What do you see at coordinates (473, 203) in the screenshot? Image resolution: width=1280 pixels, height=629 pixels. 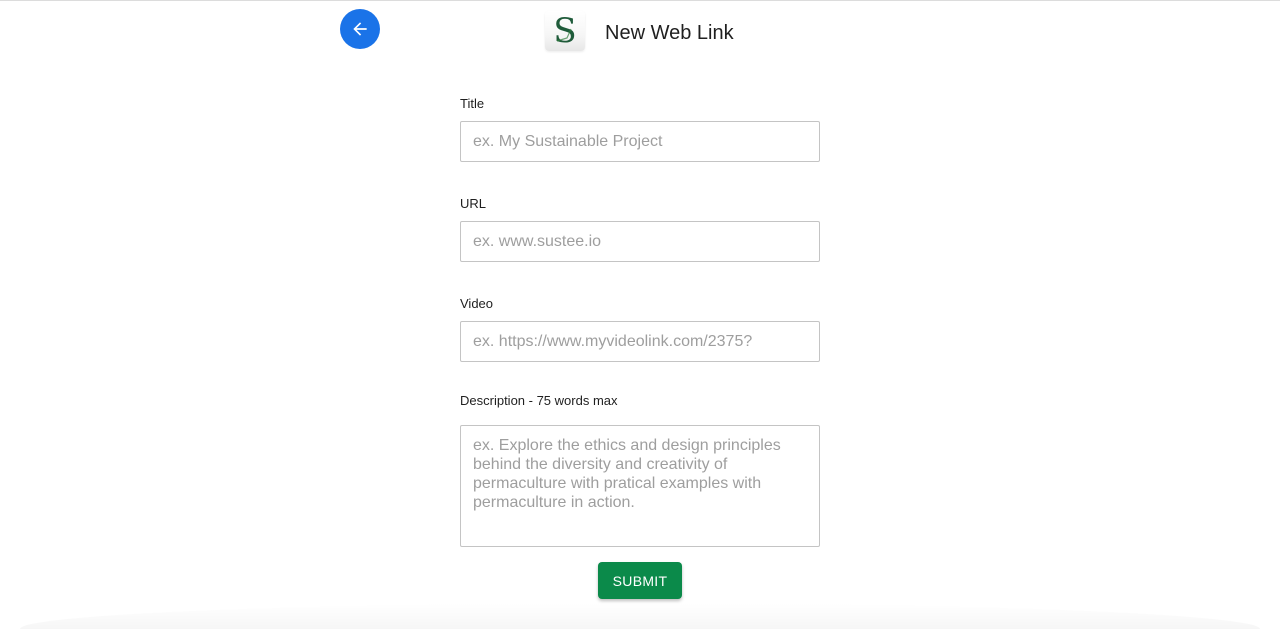 I see `url-label: URL` at bounding box center [473, 203].